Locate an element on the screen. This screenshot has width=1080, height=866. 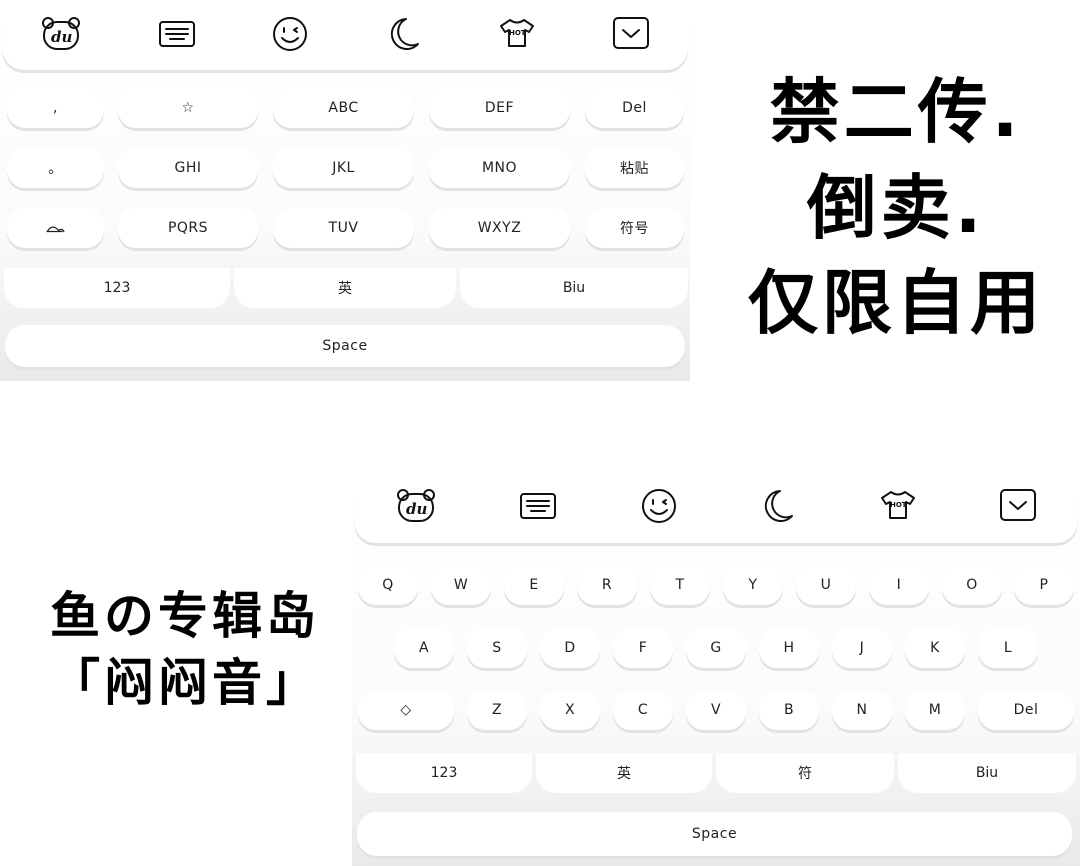
key-paste: 粘贴 is located at coordinates (634, 168).